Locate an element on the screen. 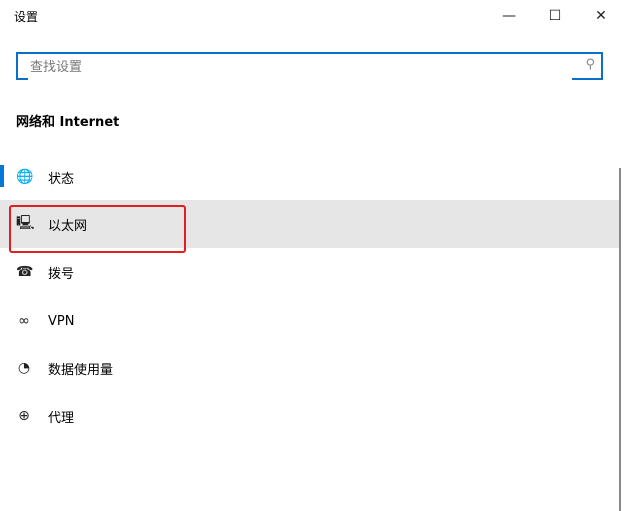  status-globe-icon: 🌐 is located at coordinates (25, 177).